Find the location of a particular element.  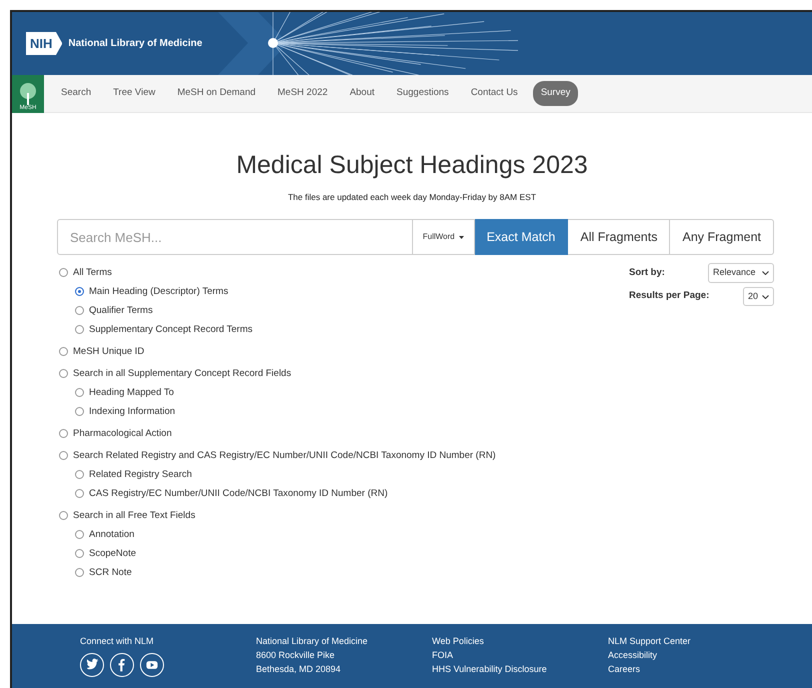

nav-link: Search is located at coordinates (76, 93).